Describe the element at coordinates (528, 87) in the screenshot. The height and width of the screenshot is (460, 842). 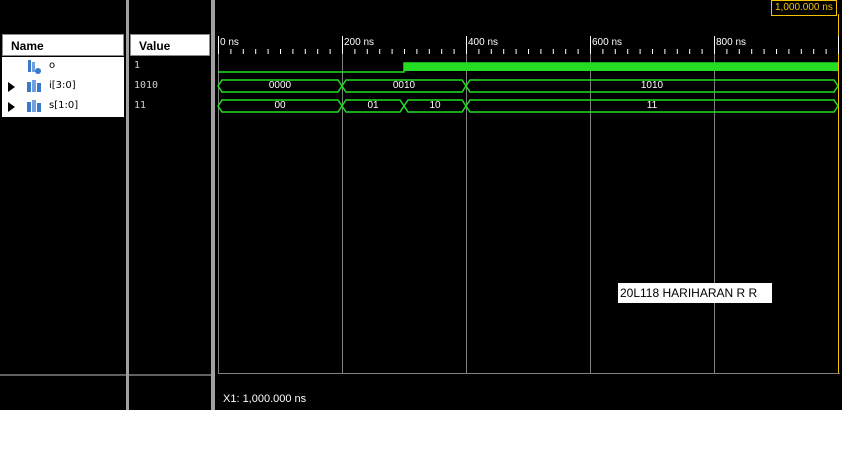
I see `waveform-traces` at that location.